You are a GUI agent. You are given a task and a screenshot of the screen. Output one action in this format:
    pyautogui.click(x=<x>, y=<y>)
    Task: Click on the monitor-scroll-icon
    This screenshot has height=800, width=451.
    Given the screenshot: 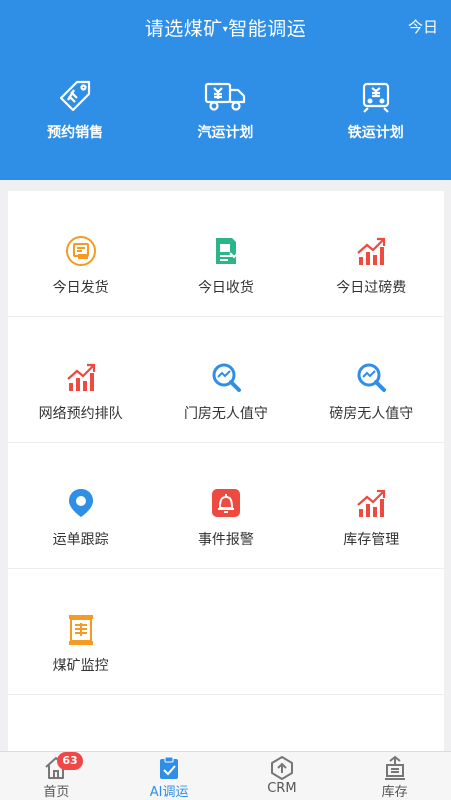 What is the action you would take?
    pyautogui.click(x=80, y=630)
    